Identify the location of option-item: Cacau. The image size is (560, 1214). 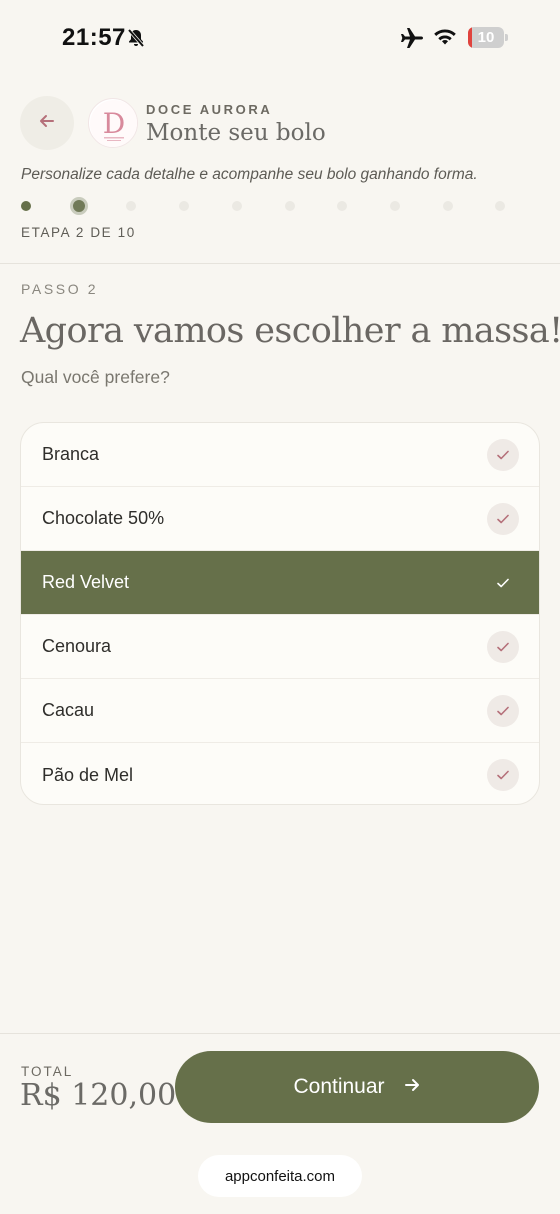
(280, 711).